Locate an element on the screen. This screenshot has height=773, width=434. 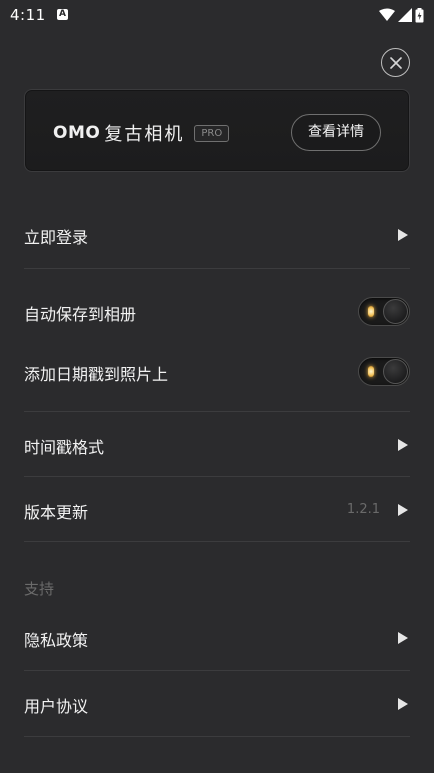
notification-icon: A is located at coordinates (62, 14).